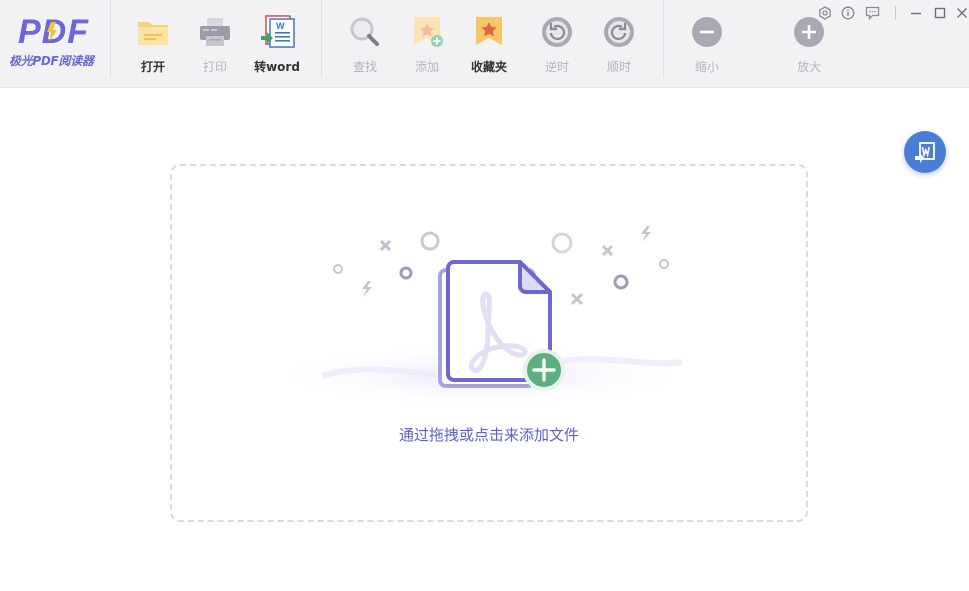 The image size is (969, 591). I want to click on feedback-icon, so click(872, 13).